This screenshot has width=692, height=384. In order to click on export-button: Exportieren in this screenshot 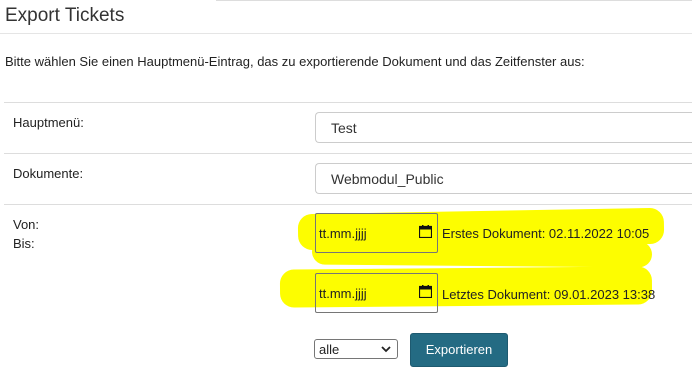, I will do `click(459, 350)`.